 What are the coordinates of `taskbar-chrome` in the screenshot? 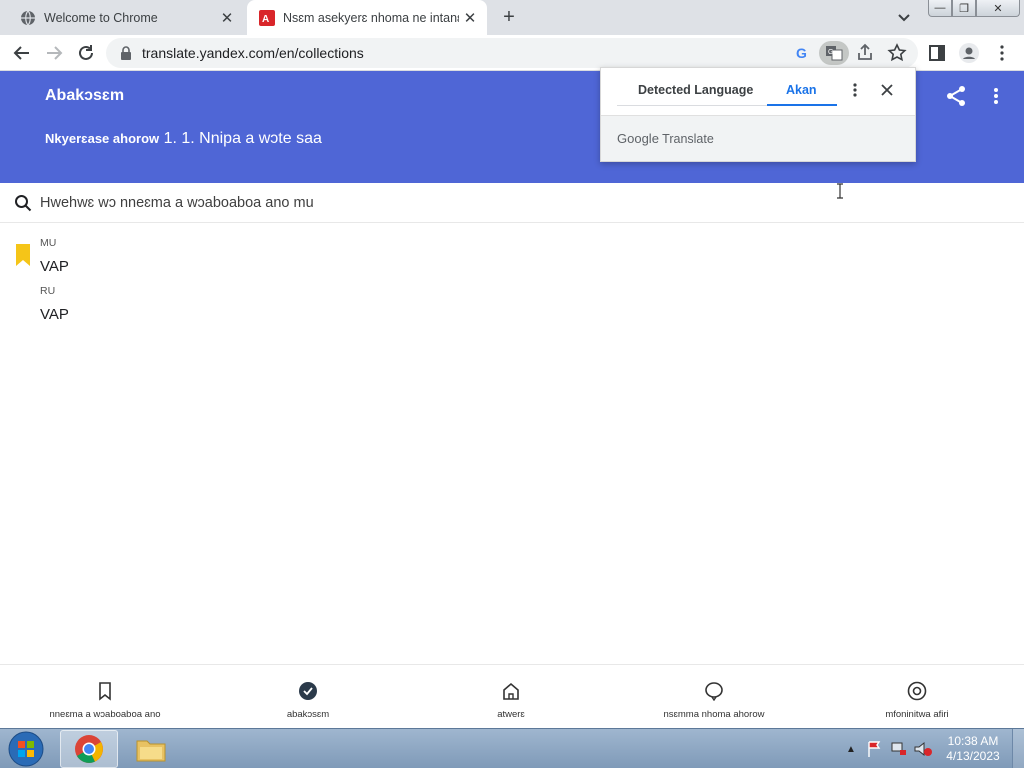 It's located at (89, 749).